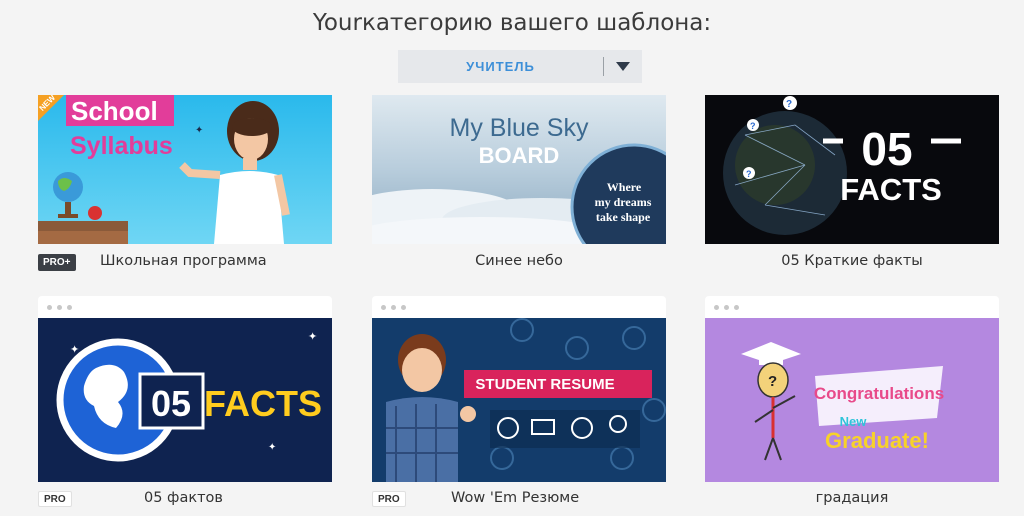 The image size is (1024, 516). I want to click on thumb-text-where: Where, so click(624, 187).